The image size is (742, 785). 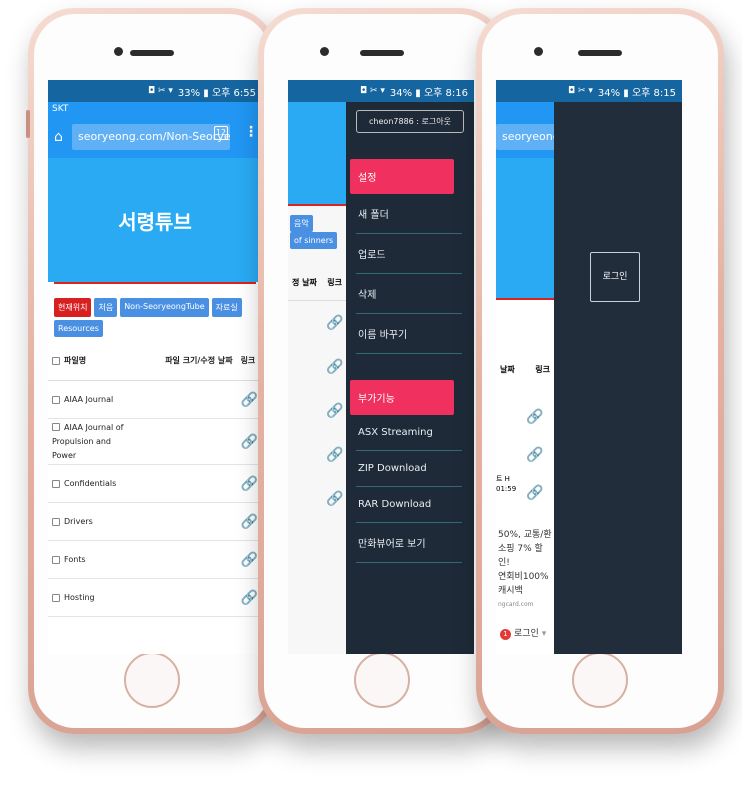 What do you see at coordinates (155, 221) in the screenshot?
I see `site-title: 서령튜브` at bounding box center [155, 221].